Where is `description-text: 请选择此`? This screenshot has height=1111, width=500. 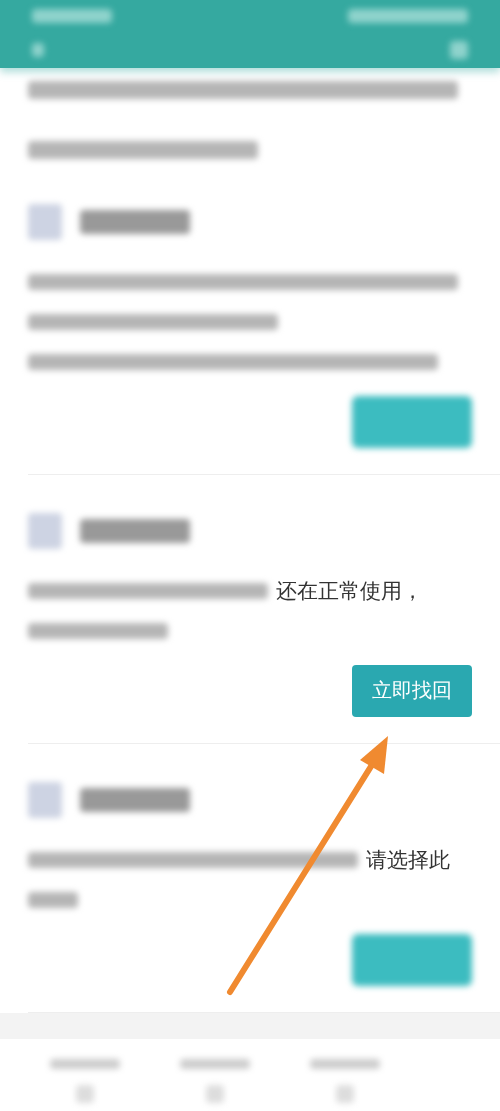 description-text: 请选择此 is located at coordinates (408, 860).